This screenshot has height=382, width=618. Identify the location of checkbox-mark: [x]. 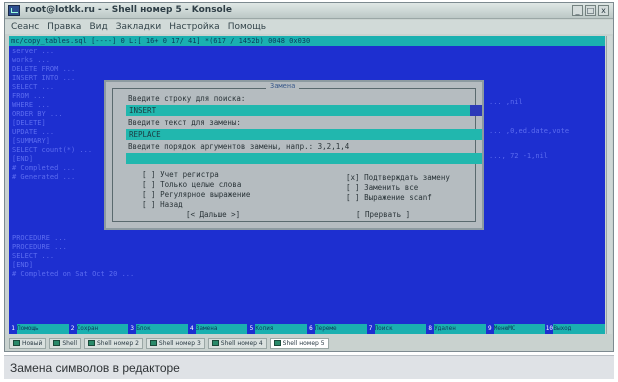
(353, 177).